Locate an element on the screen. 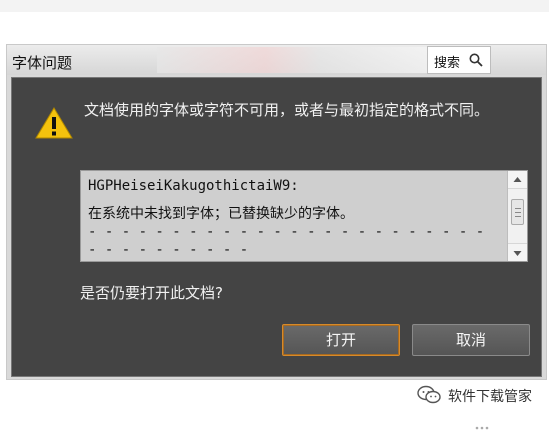 The height and width of the screenshot is (430, 549). scroll-up-button is located at coordinates (517, 180).